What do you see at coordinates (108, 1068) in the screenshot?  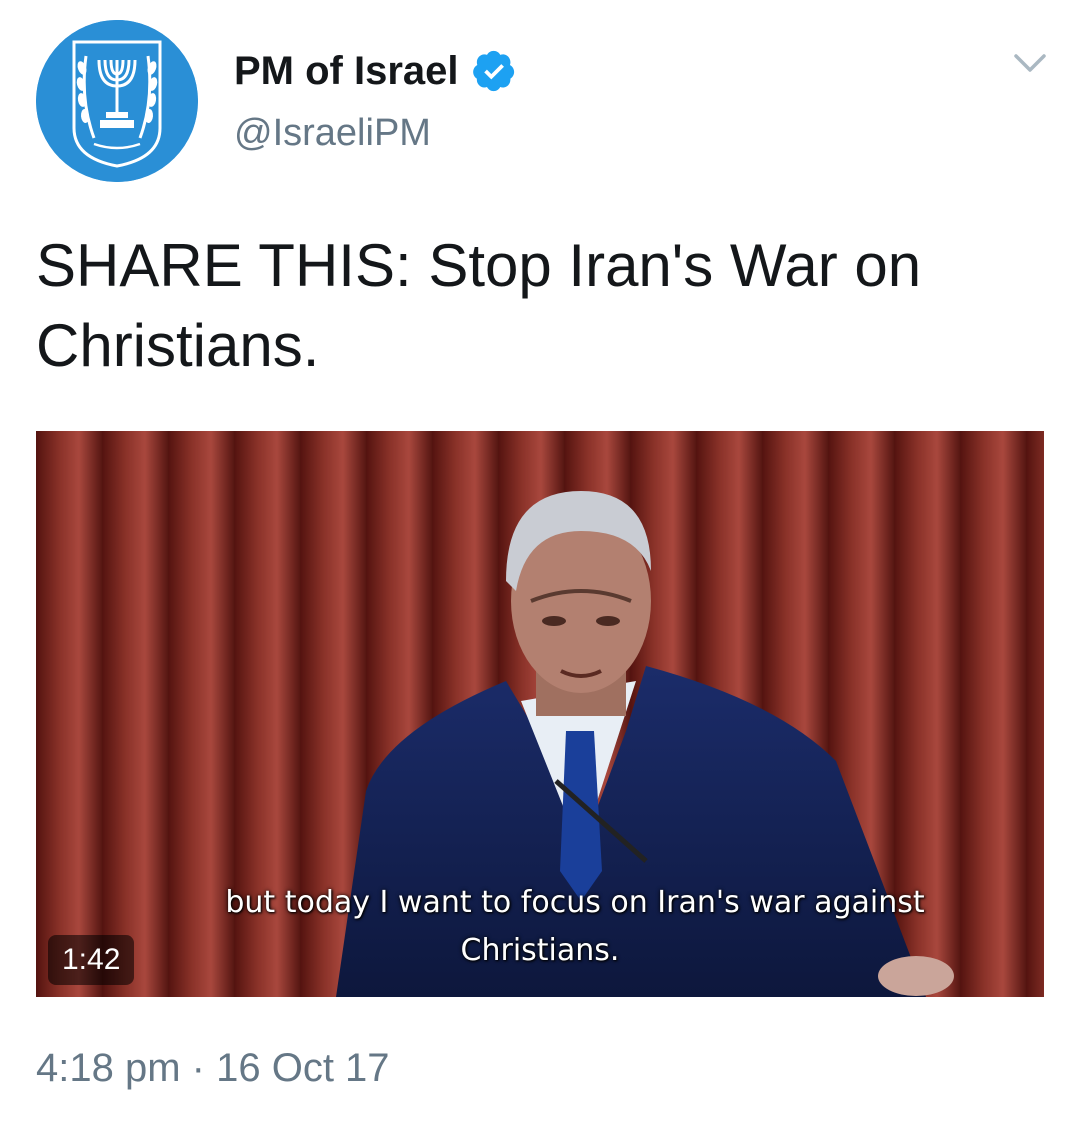 I see `tweet-time: 4:18 pm` at bounding box center [108, 1068].